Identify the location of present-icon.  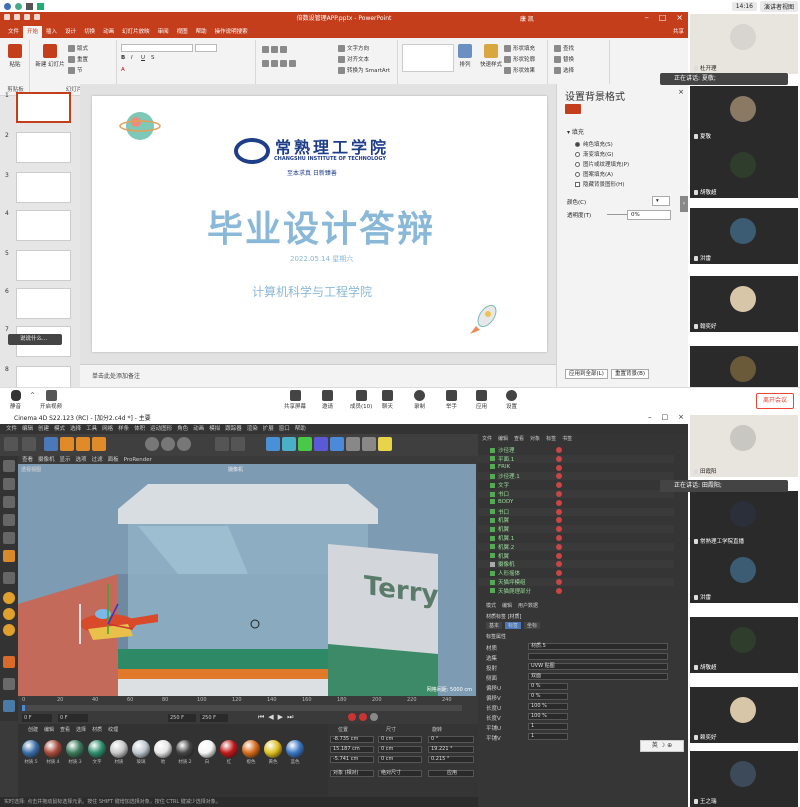
(37, 17).